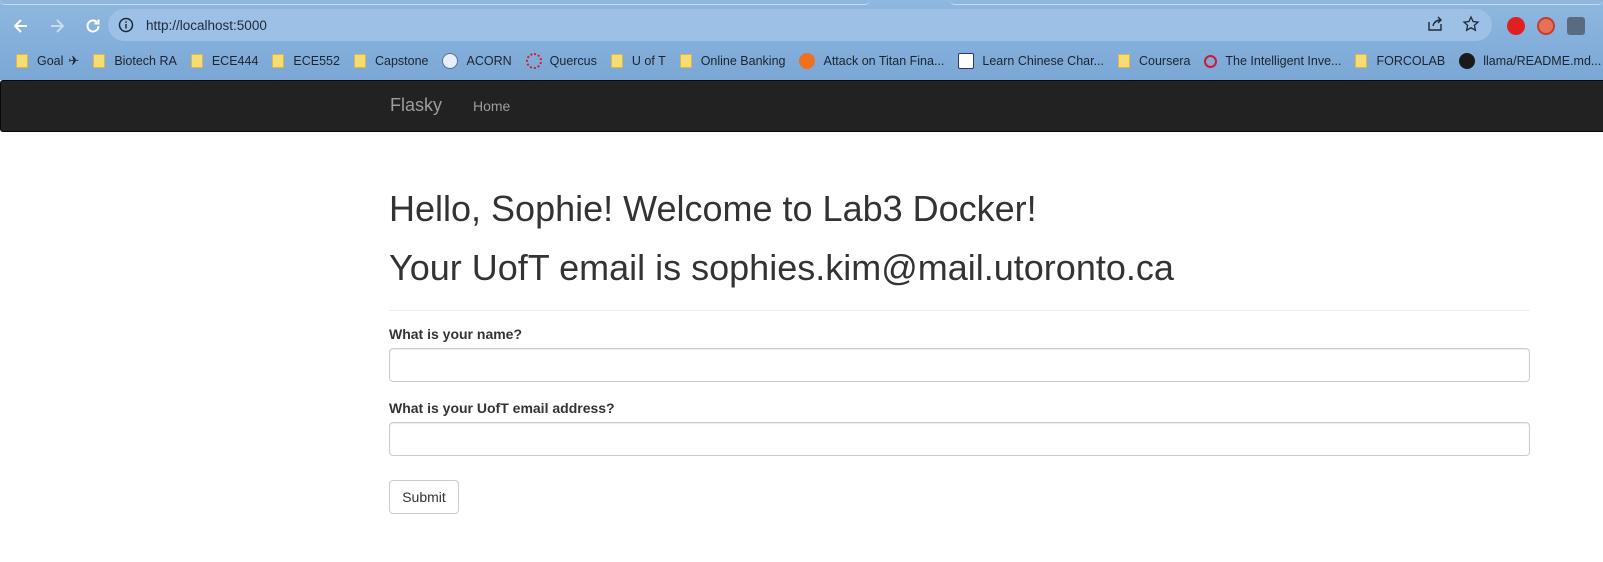 The width and height of the screenshot is (1603, 562). What do you see at coordinates (1467, 61) in the screenshot?
I see `github-icon` at bounding box center [1467, 61].